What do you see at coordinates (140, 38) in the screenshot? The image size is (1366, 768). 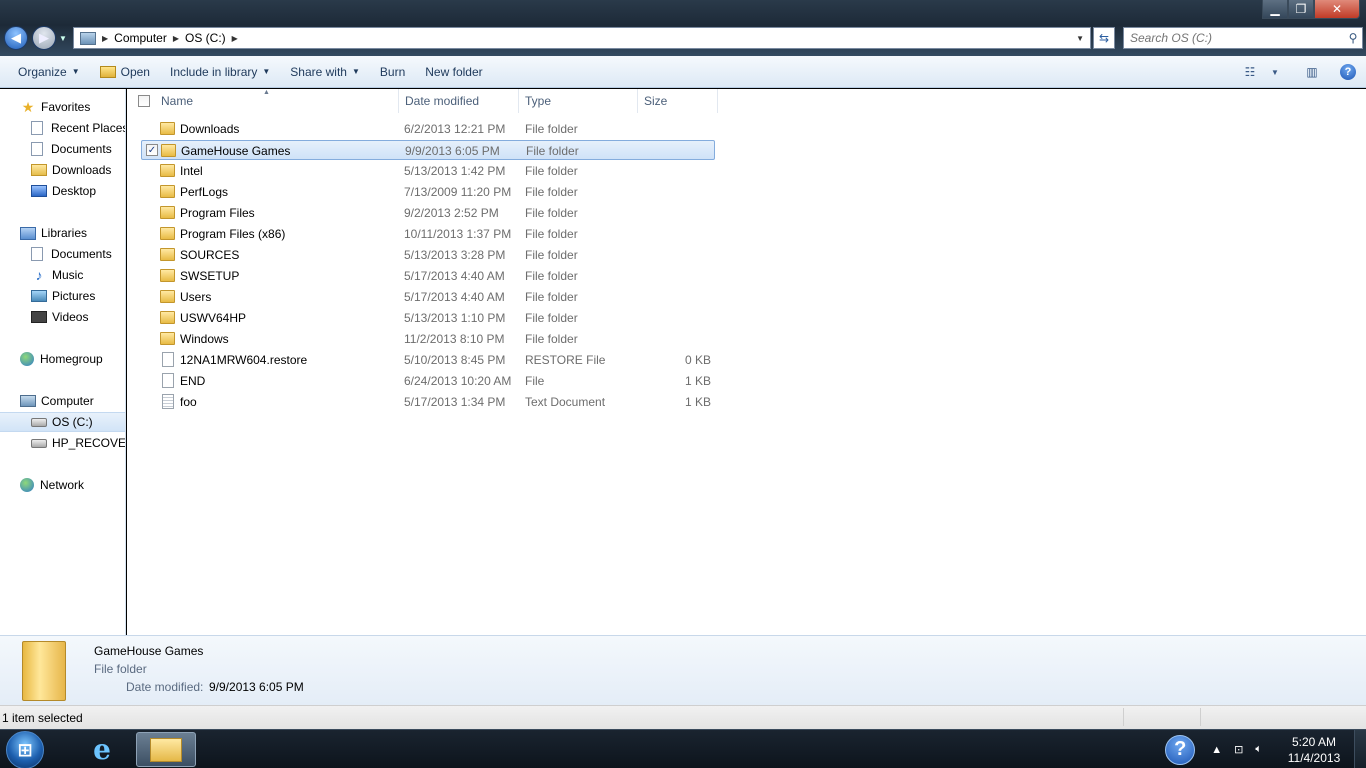 I see `breadcrumb-computer: Computer` at bounding box center [140, 38].